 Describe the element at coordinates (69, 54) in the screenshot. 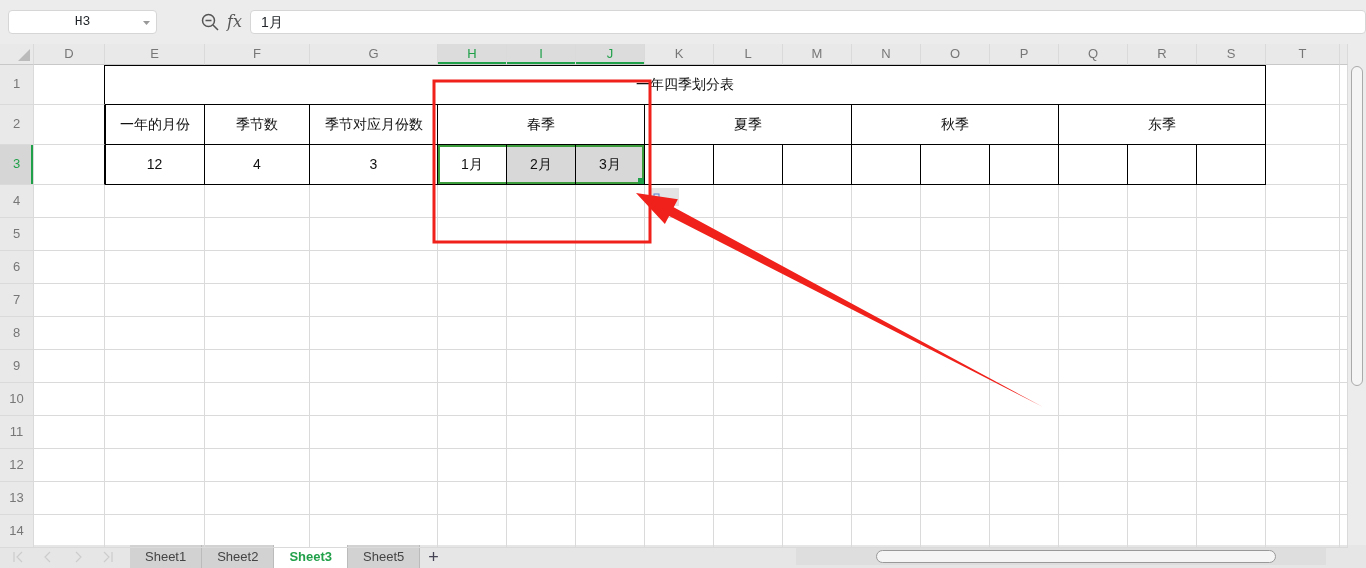

I see `column-header: D` at that location.